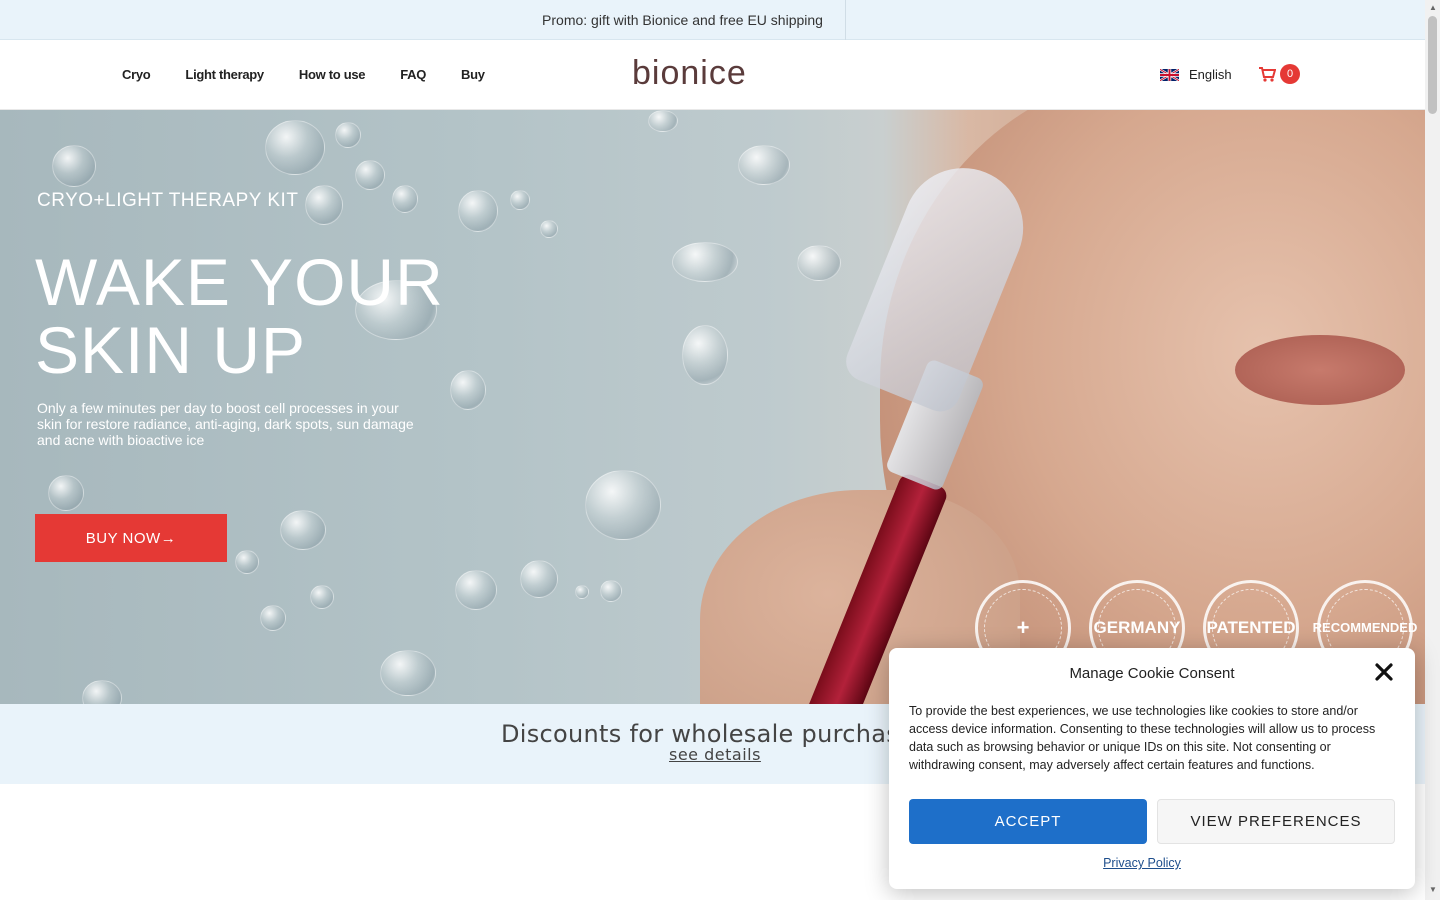 This screenshot has width=1440, height=900. What do you see at coordinates (332, 74) in the screenshot?
I see `nav-how-to-use: How to use` at bounding box center [332, 74].